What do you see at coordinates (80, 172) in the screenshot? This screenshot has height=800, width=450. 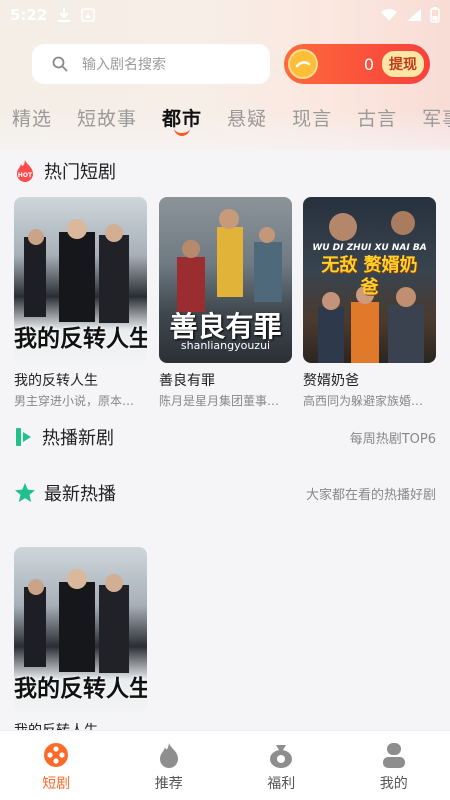 I see `section-title: 热门短剧` at bounding box center [80, 172].